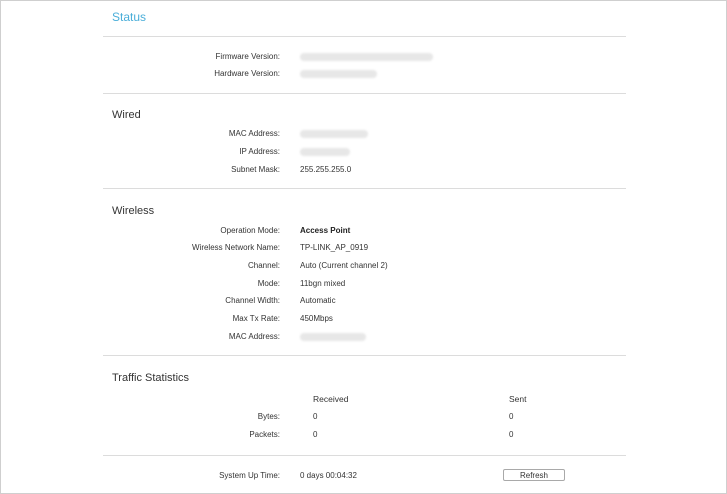 The image size is (727, 494). I want to click on wired-subnet-value: 255.255.255.0, so click(326, 169).